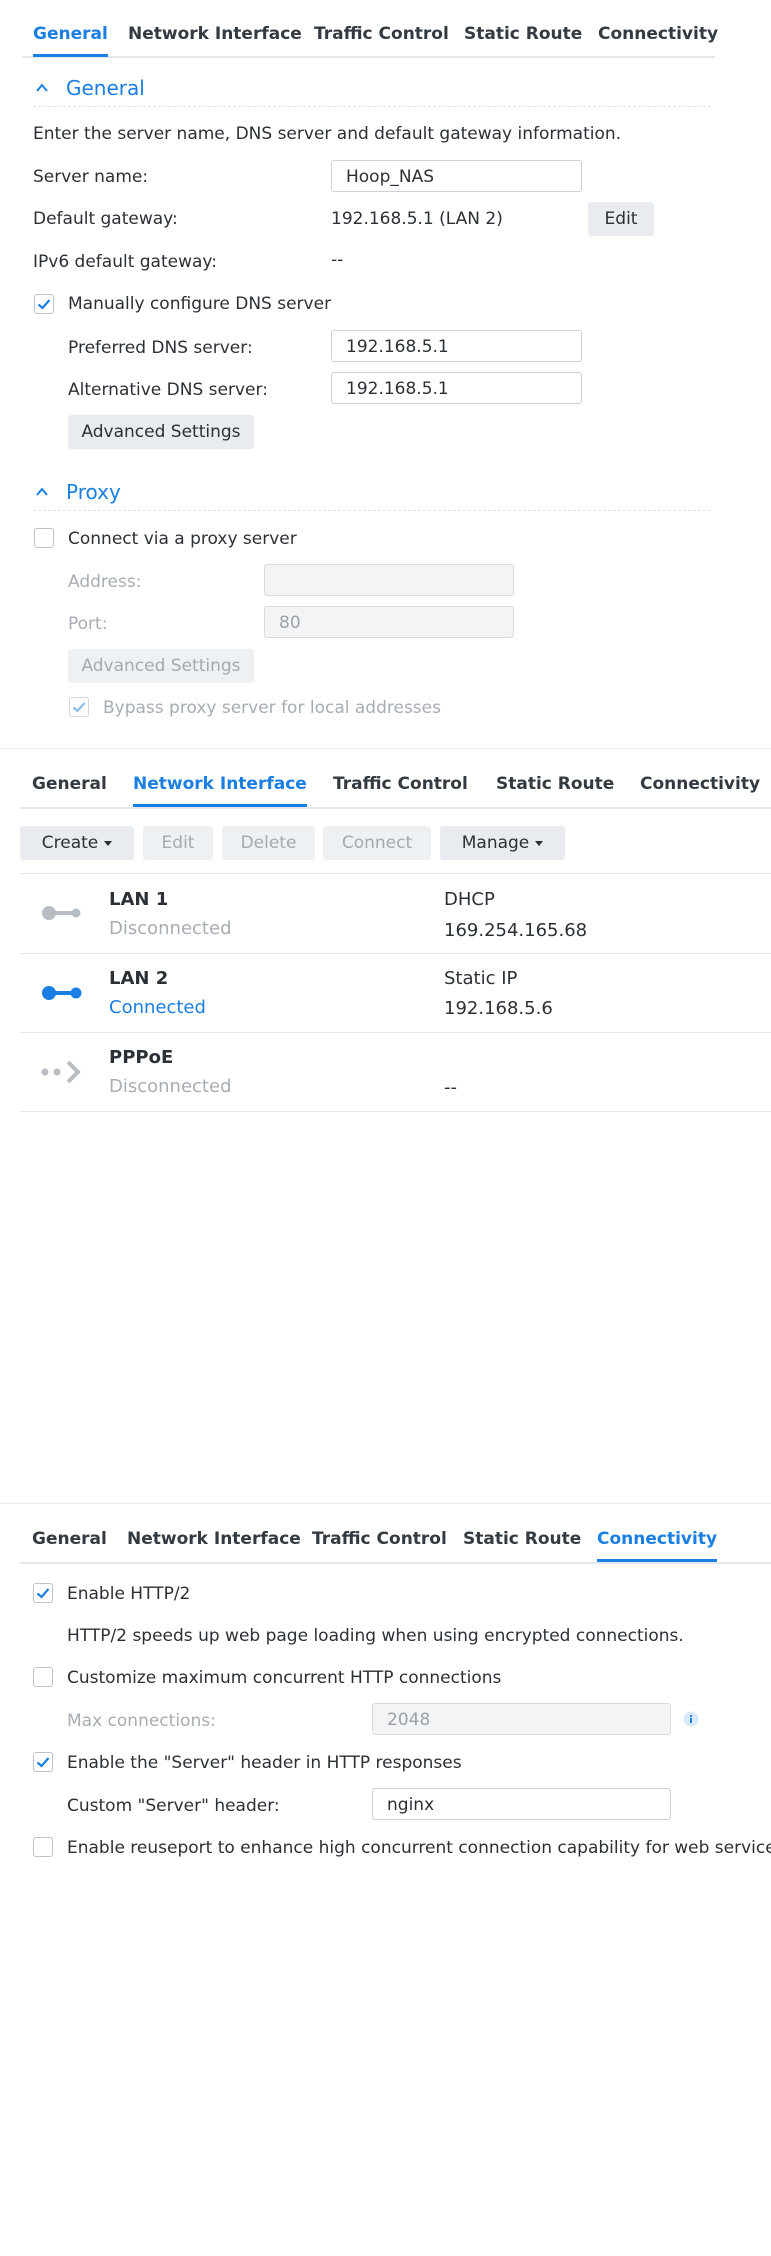  Describe the element at coordinates (182, 539) in the screenshot. I see `proxy-label: Connect via a proxy server` at that location.